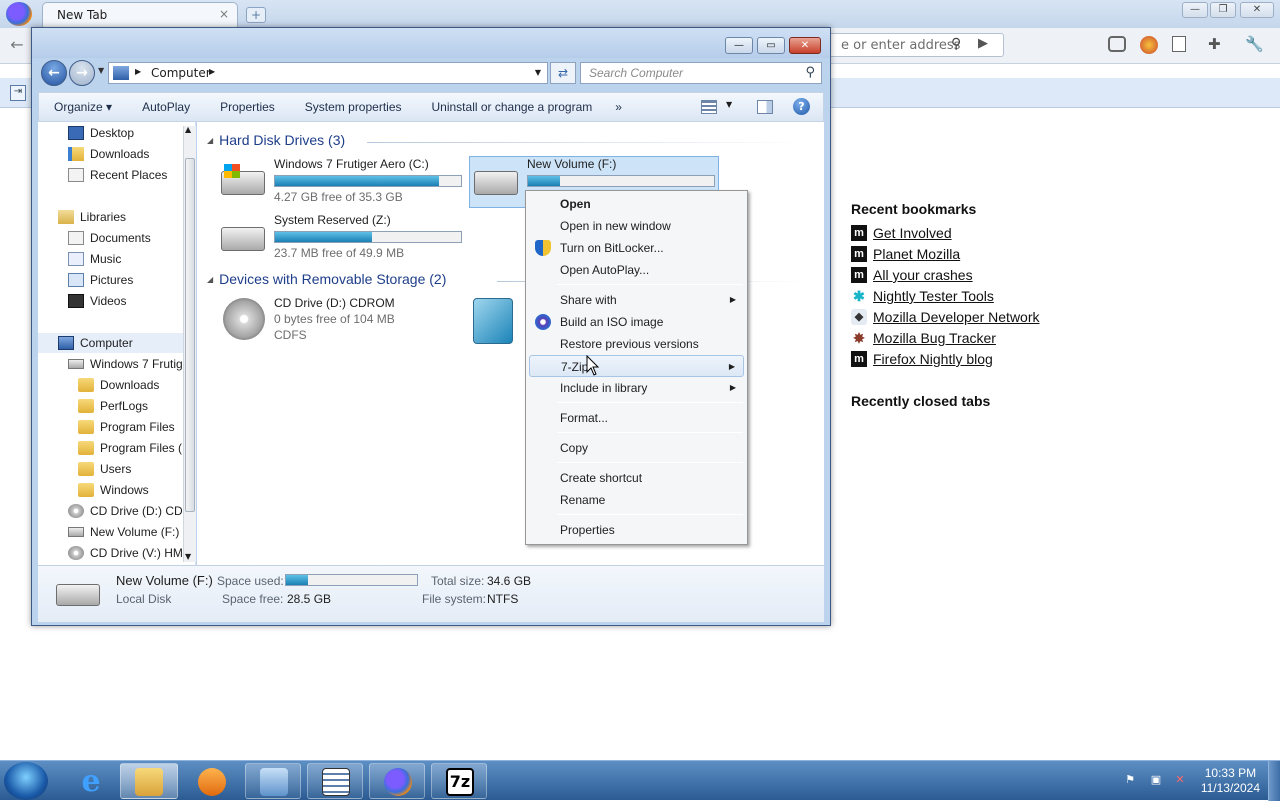 This screenshot has width=1280, height=801. What do you see at coordinates (113, 406) in the screenshot?
I see `nav-item-folder: PerfLogs` at bounding box center [113, 406].